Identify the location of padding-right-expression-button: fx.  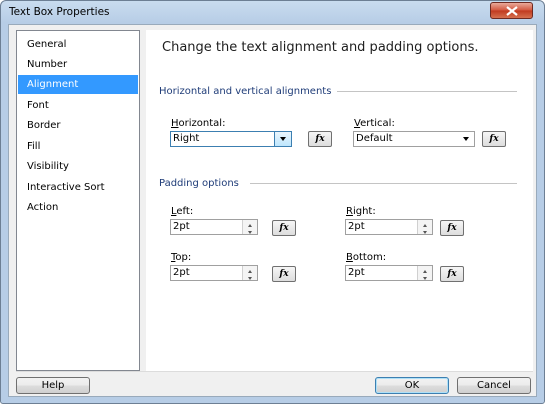
(452, 228).